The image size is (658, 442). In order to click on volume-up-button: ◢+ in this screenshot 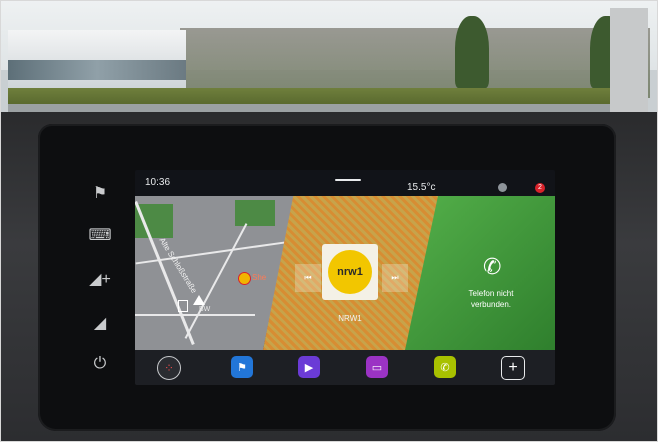, I will do `click(100, 279)`.